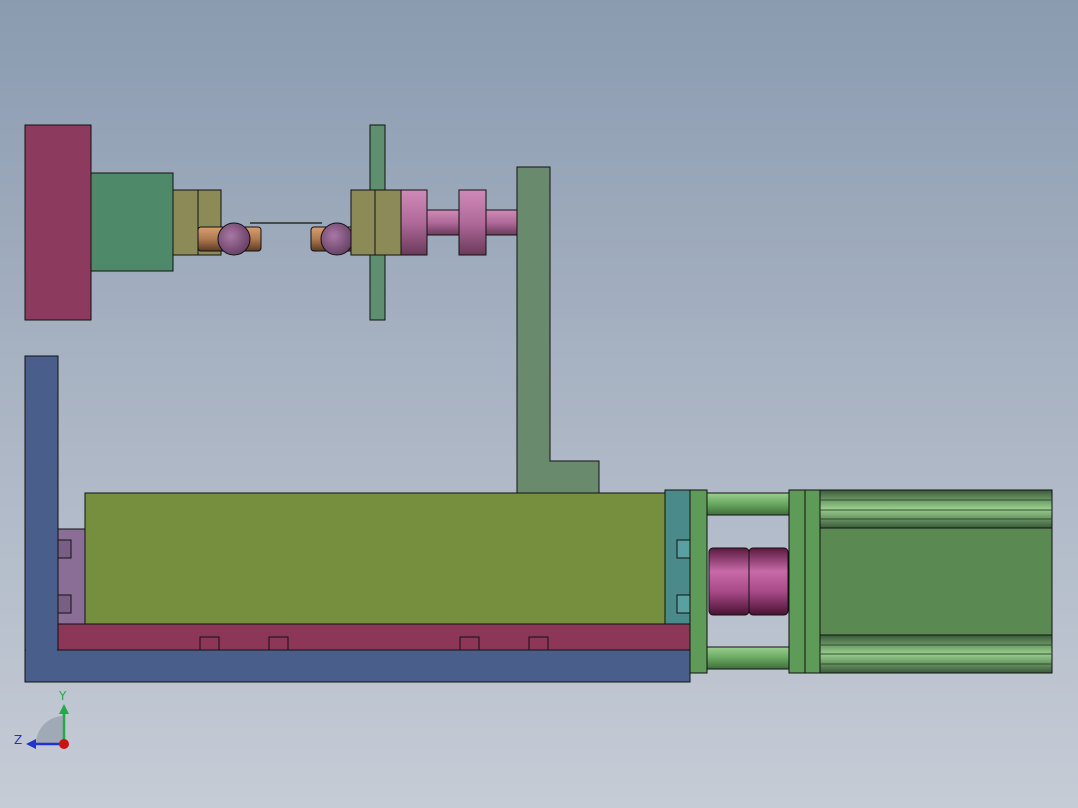 The width and height of the screenshot is (1078, 808). Describe the element at coordinates (62, 696) in the screenshot. I see `y-axis-label: Y` at that location.